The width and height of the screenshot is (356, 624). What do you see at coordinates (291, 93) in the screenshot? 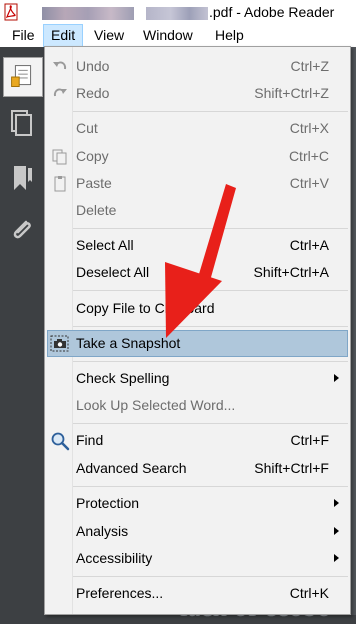
I see `menu-item-shortcut: Shift+Ctrl+Z` at bounding box center [291, 93].